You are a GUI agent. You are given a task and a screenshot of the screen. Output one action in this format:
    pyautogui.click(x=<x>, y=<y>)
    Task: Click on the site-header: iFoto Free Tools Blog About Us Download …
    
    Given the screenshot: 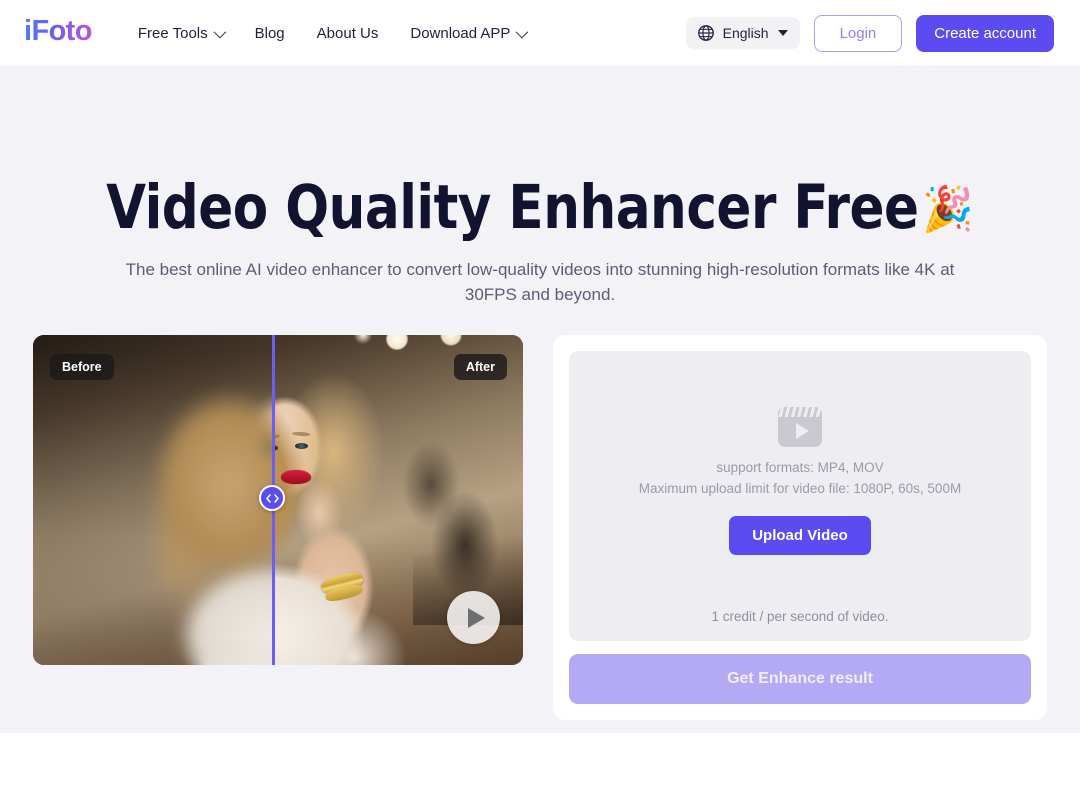 What is the action you would take?
    pyautogui.click(x=540, y=33)
    